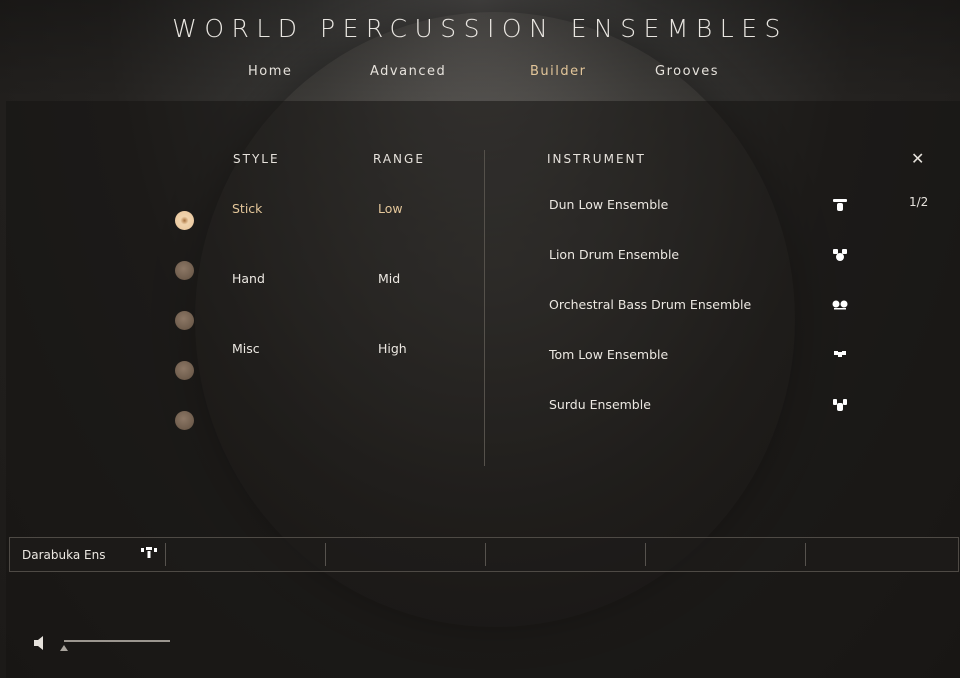  Describe the element at coordinates (480, 28) in the screenshot. I see `app-title: WORLD PERCUSSION ENSEMBLES` at that location.